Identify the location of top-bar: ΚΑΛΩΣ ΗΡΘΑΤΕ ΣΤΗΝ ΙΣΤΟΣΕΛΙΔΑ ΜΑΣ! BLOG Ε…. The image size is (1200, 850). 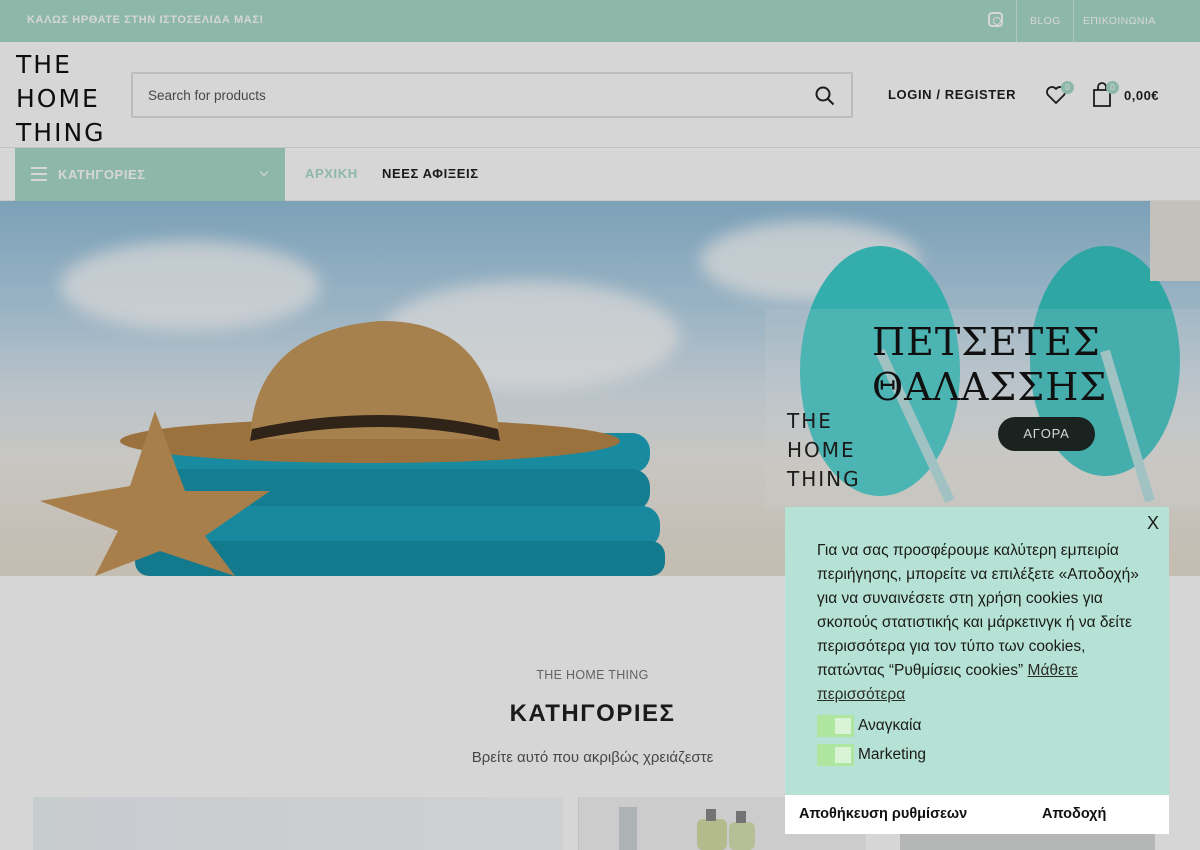
(600, 21).